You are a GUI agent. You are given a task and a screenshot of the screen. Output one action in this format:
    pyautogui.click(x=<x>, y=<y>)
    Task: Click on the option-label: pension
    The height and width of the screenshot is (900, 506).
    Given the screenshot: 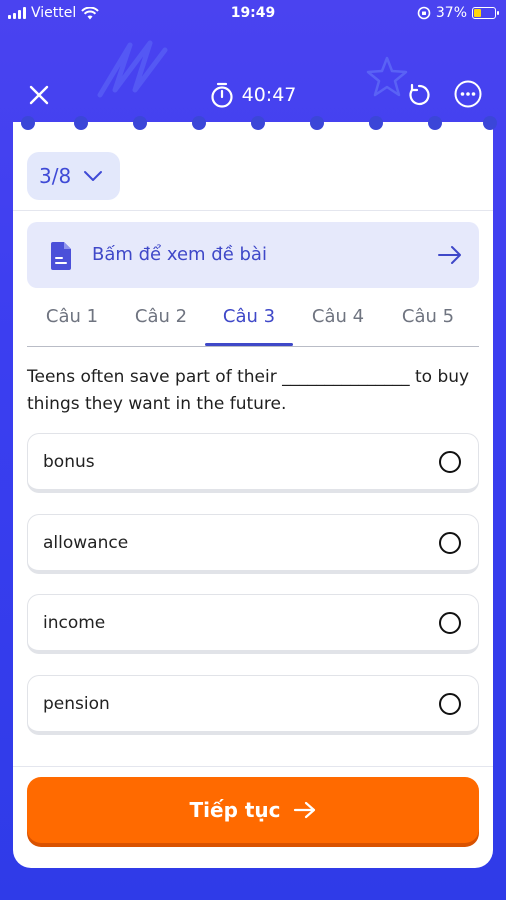 What is the action you would take?
    pyautogui.click(x=76, y=704)
    